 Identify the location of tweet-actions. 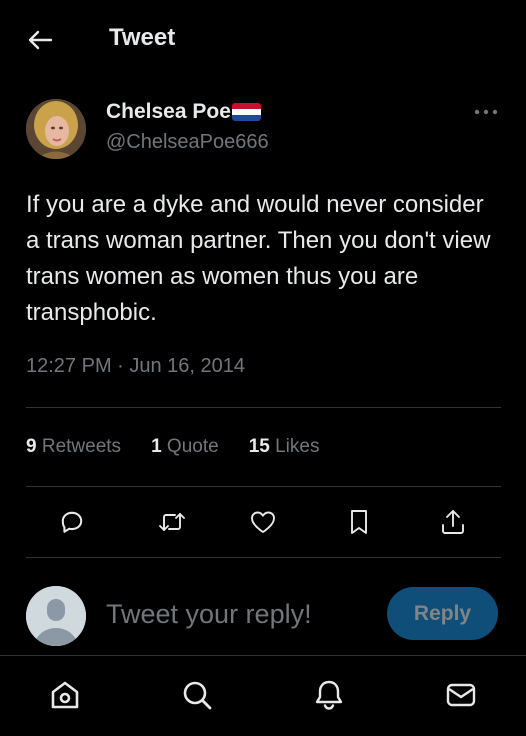
(263, 522).